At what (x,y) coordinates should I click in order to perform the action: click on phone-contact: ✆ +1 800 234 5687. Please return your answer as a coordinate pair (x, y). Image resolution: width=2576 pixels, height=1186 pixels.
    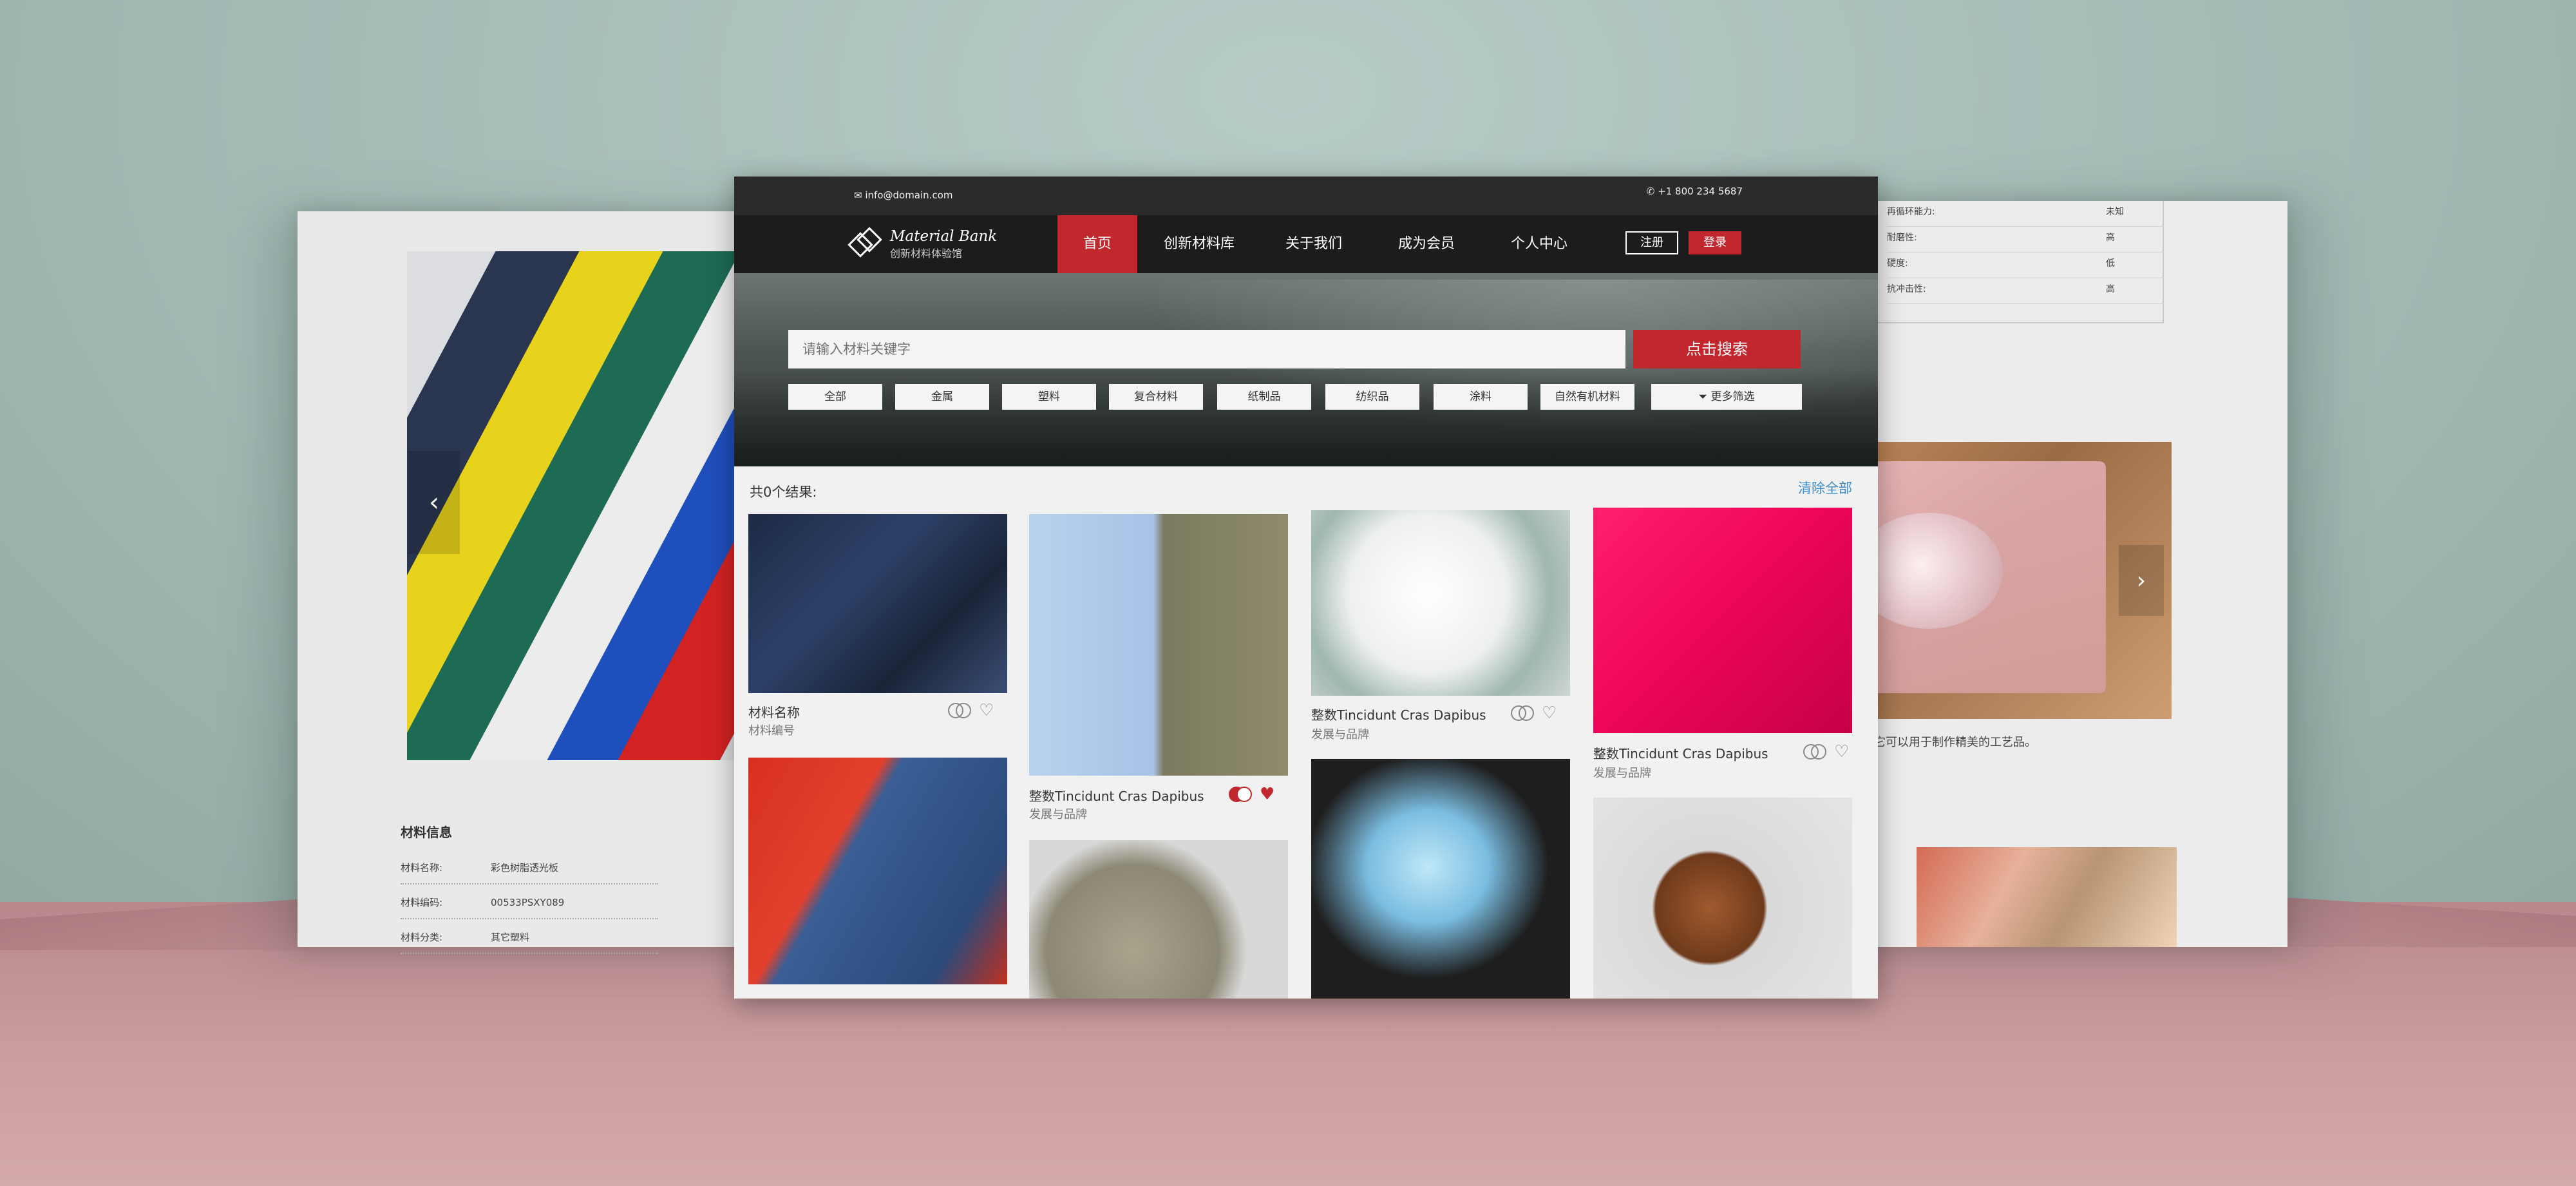
    Looking at the image, I should click on (1695, 191).